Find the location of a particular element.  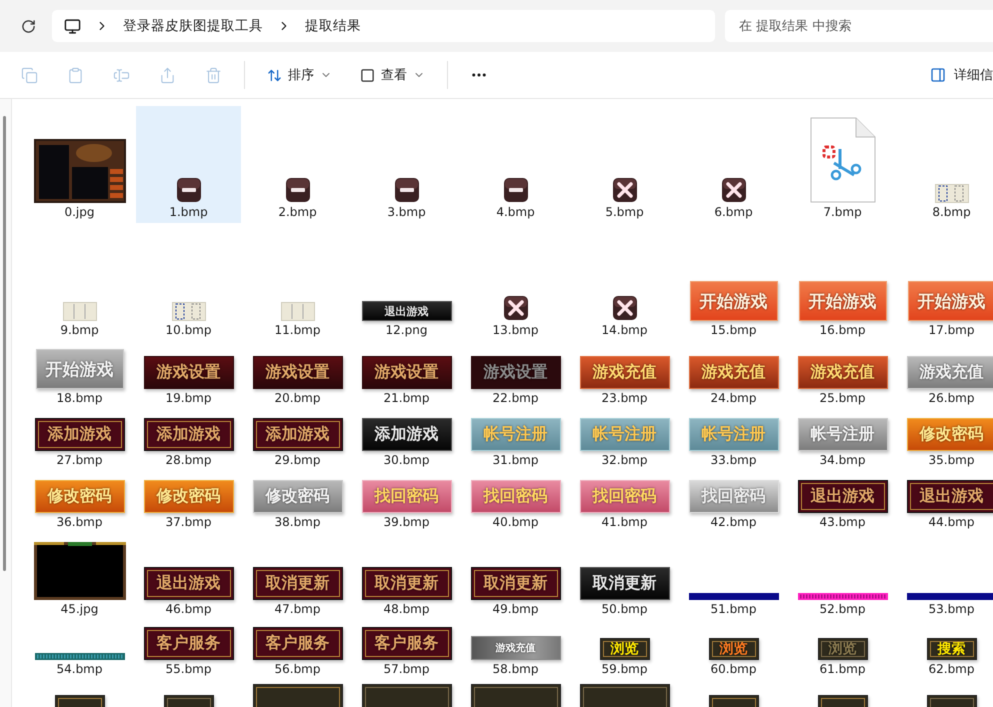

button-image: 取消更新 is located at coordinates (515, 583).